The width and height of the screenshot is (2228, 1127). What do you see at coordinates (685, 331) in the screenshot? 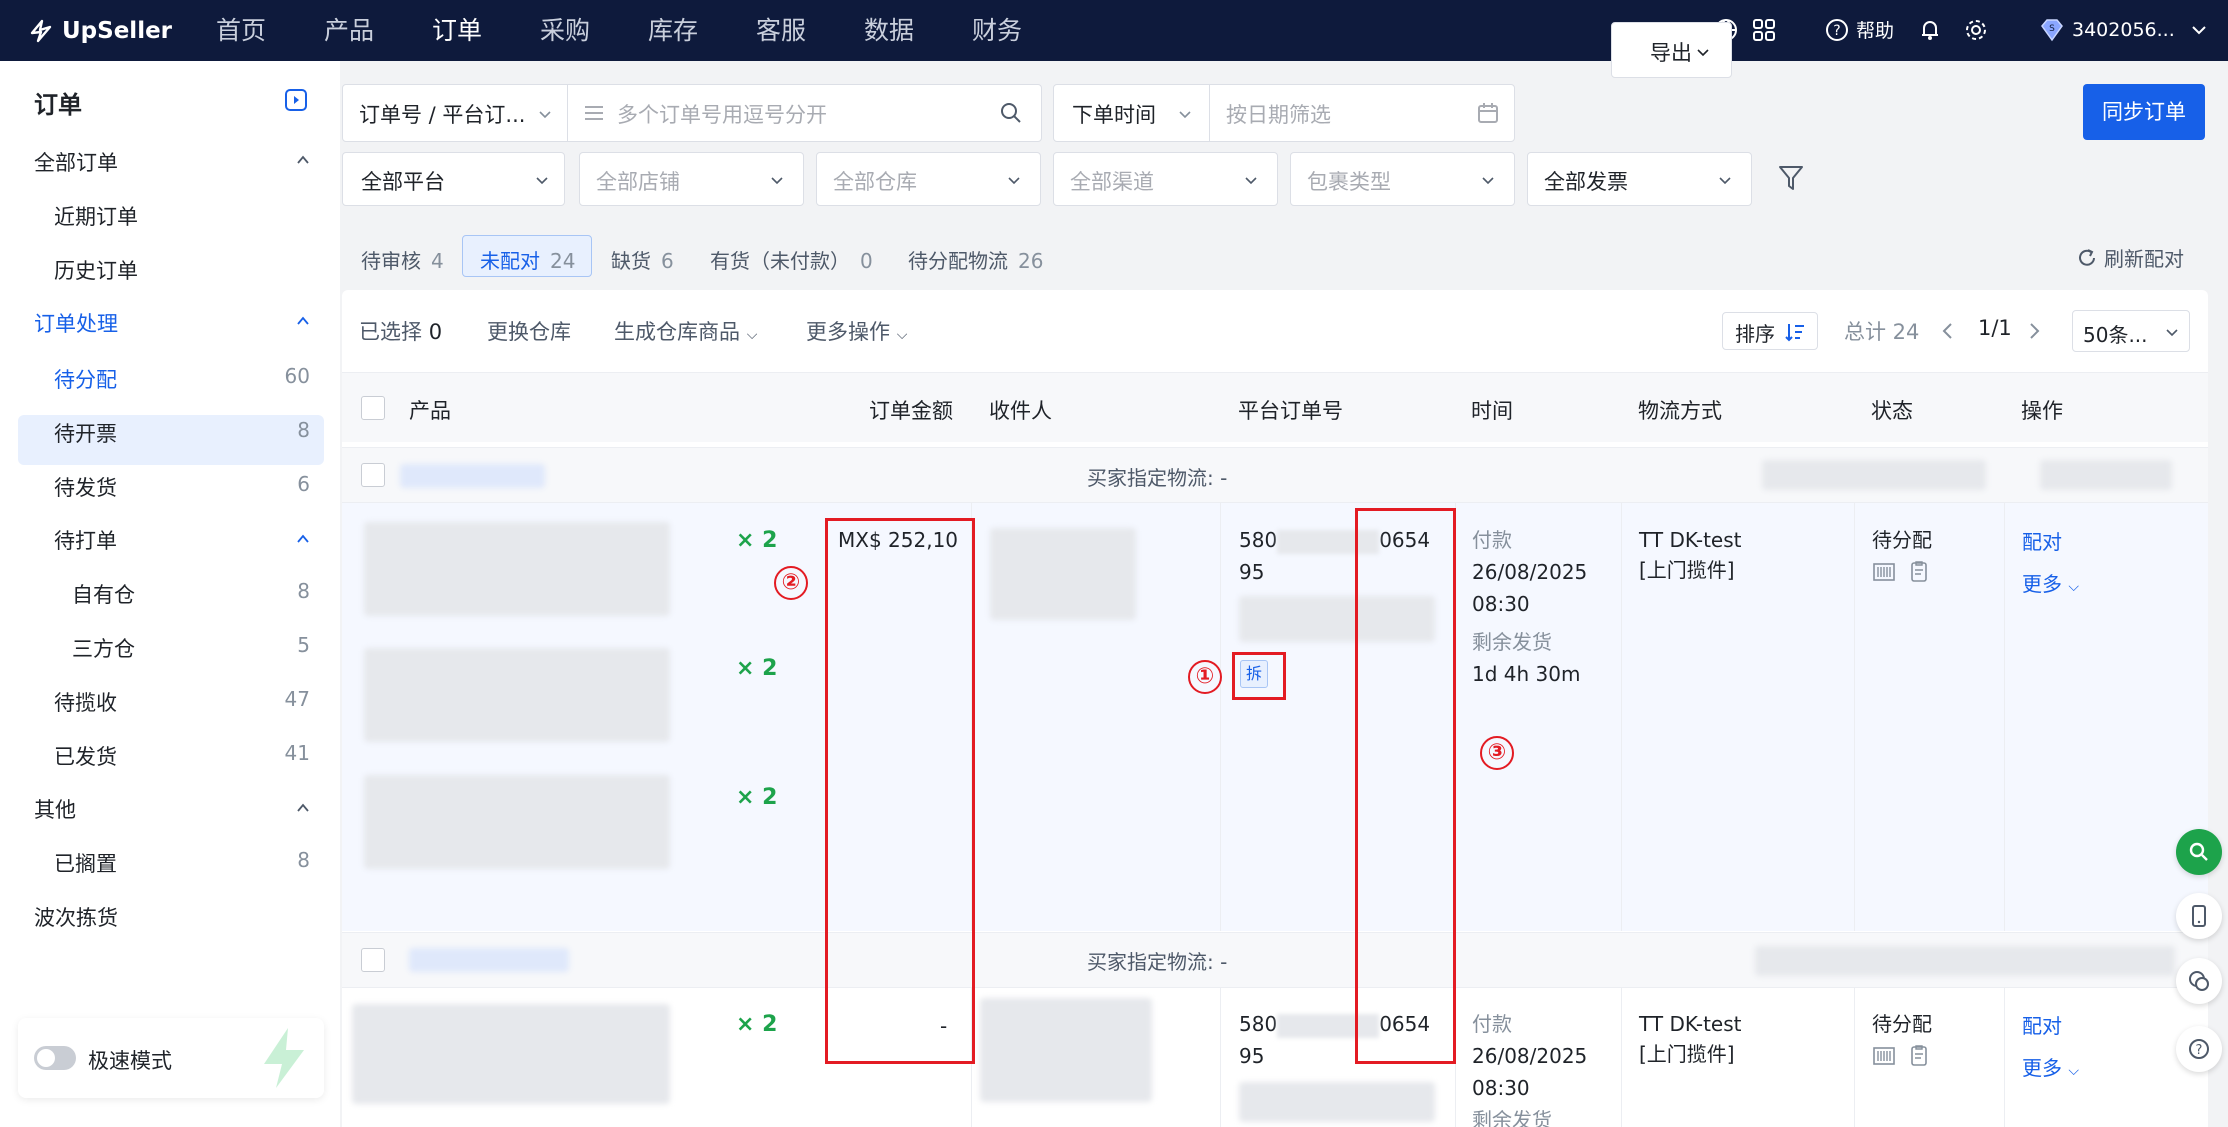
I see `generate-warehouse-goods-button: 生成仓库商品 ⌵` at bounding box center [685, 331].